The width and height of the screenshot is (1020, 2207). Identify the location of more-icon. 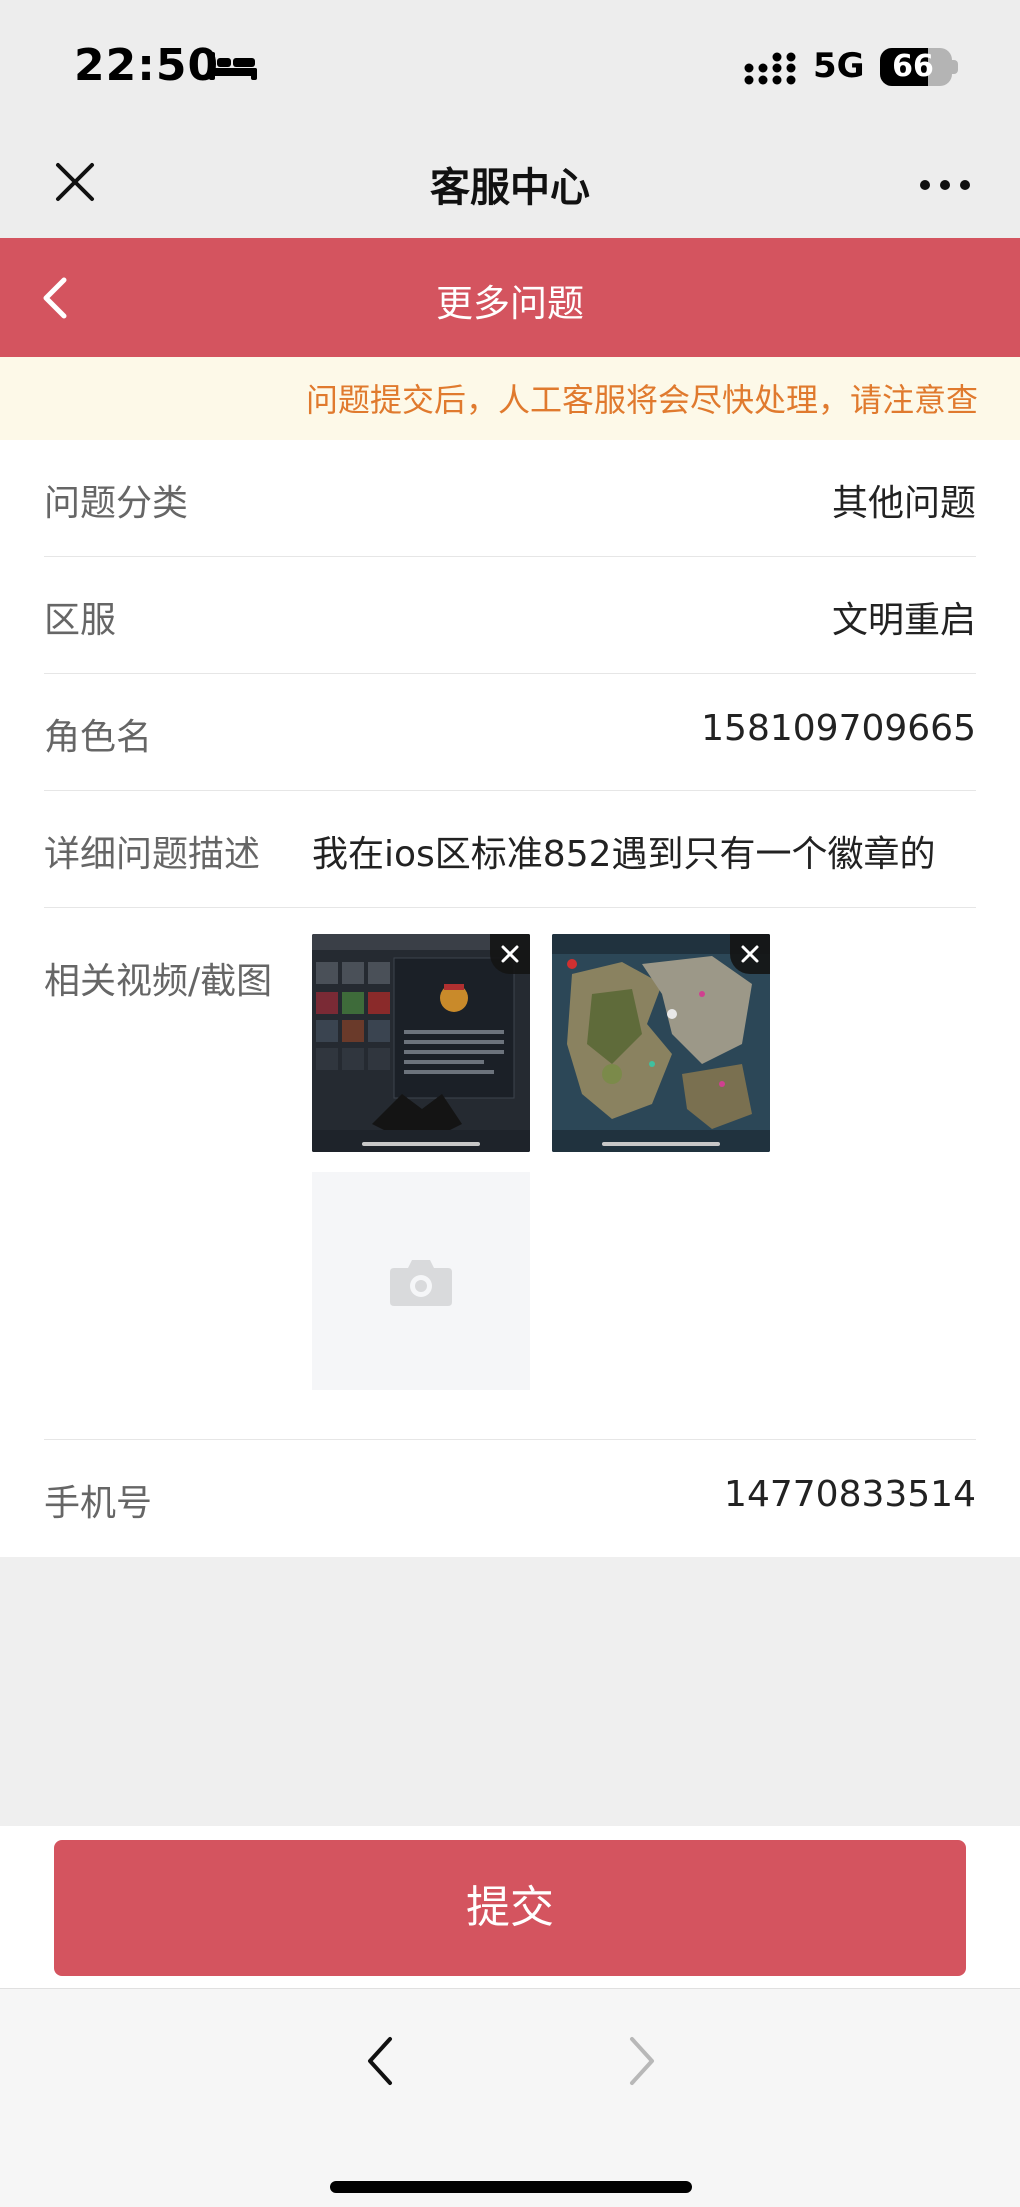
(945, 185).